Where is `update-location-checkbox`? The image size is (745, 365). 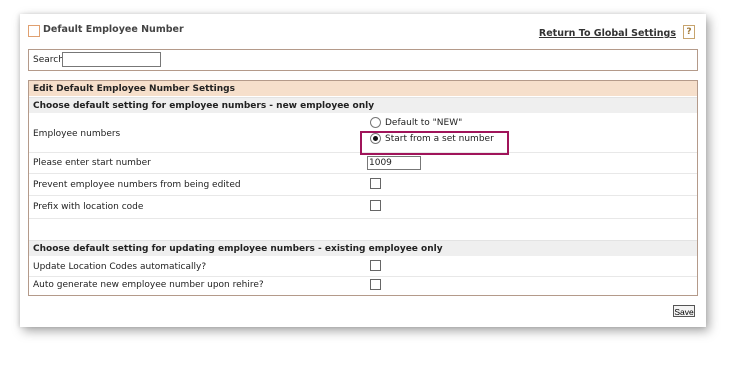 update-location-checkbox is located at coordinates (375, 265).